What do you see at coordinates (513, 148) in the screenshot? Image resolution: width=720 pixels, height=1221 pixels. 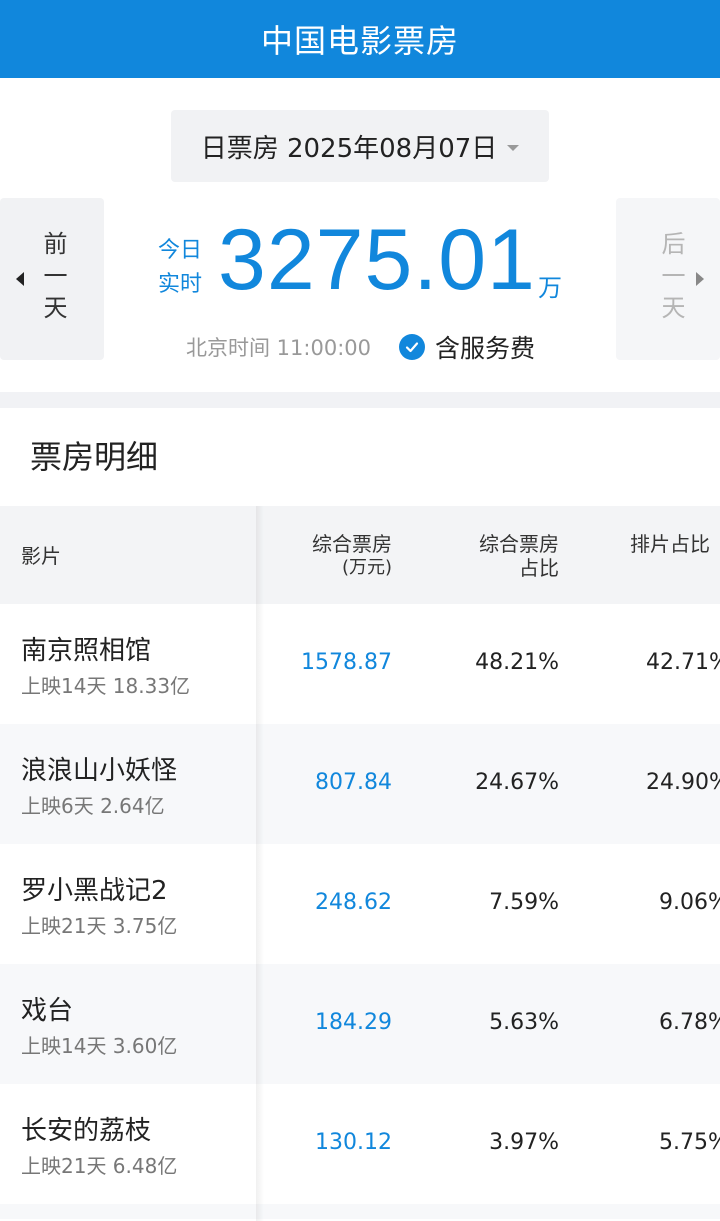 I see `chevron-down-icon` at bounding box center [513, 148].